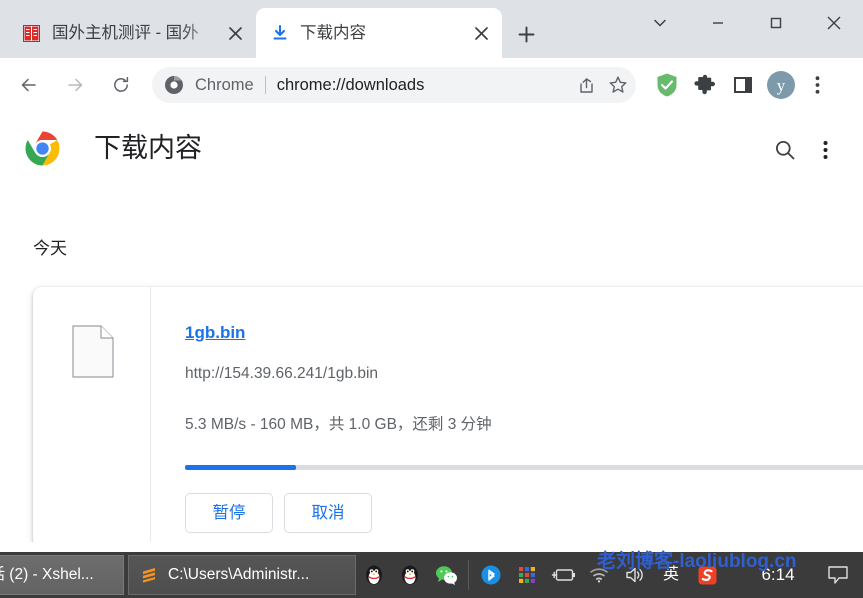 This screenshot has height=598, width=863. What do you see at coordinates (468, 575) in the screenshot?
I see `tray-divider` at bounding box center [468, 575].